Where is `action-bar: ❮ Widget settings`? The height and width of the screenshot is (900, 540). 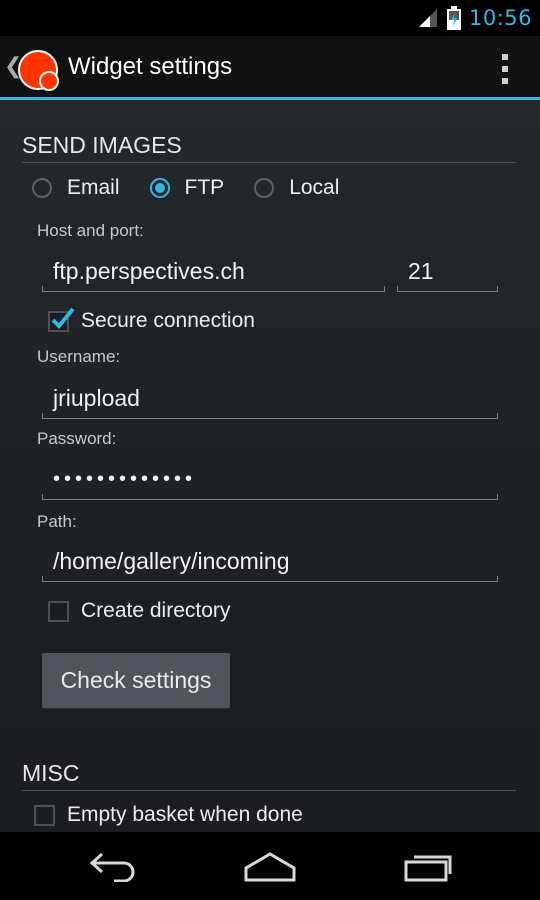
action-bar: ❮ Widget settings is located at coordinates (270, 68).